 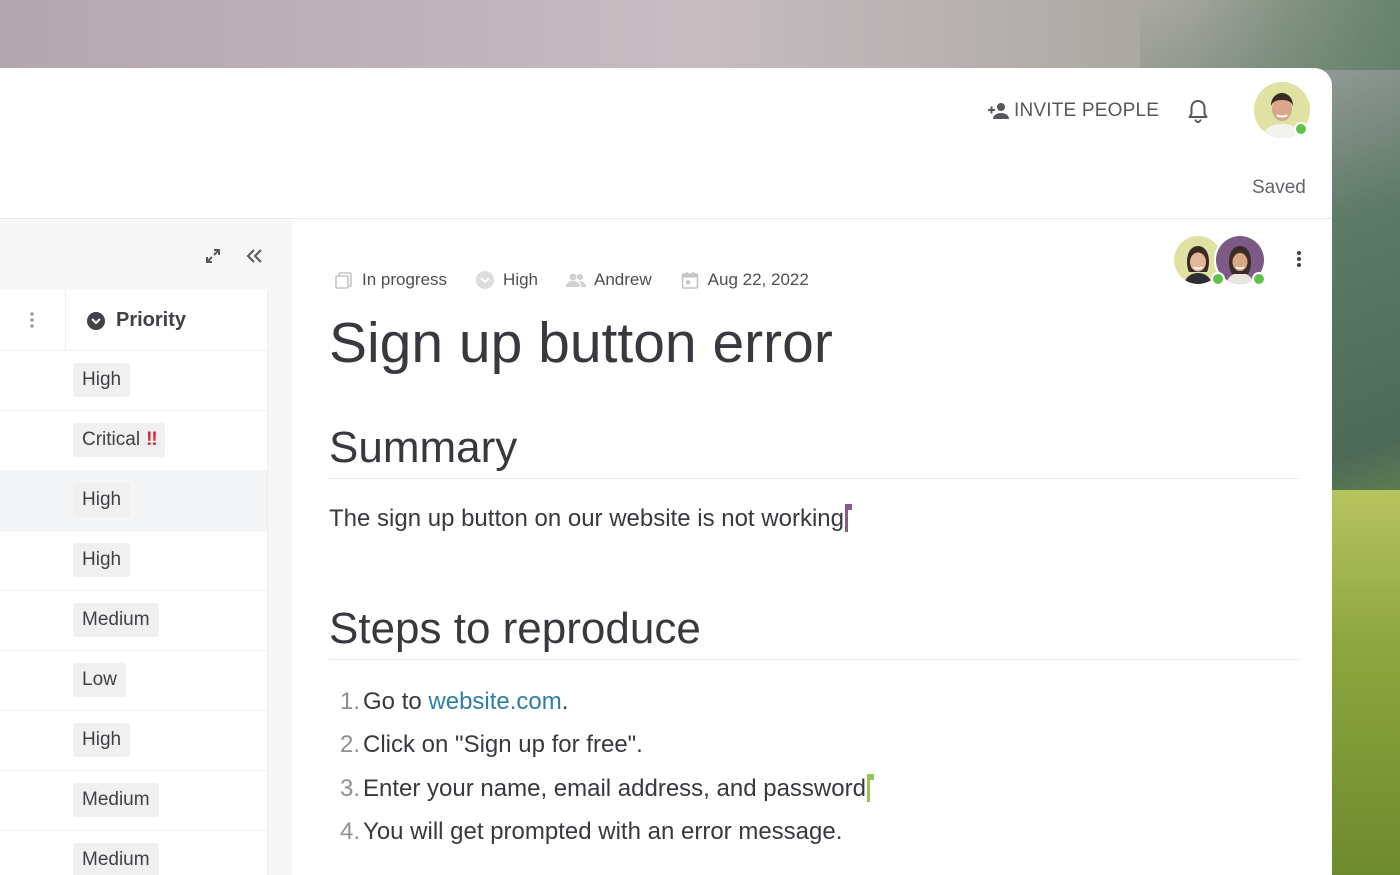 What do you see at coordinates (998, 111) in the screenshot?
I see `add-person-icon` at bounding box center [998, 111].